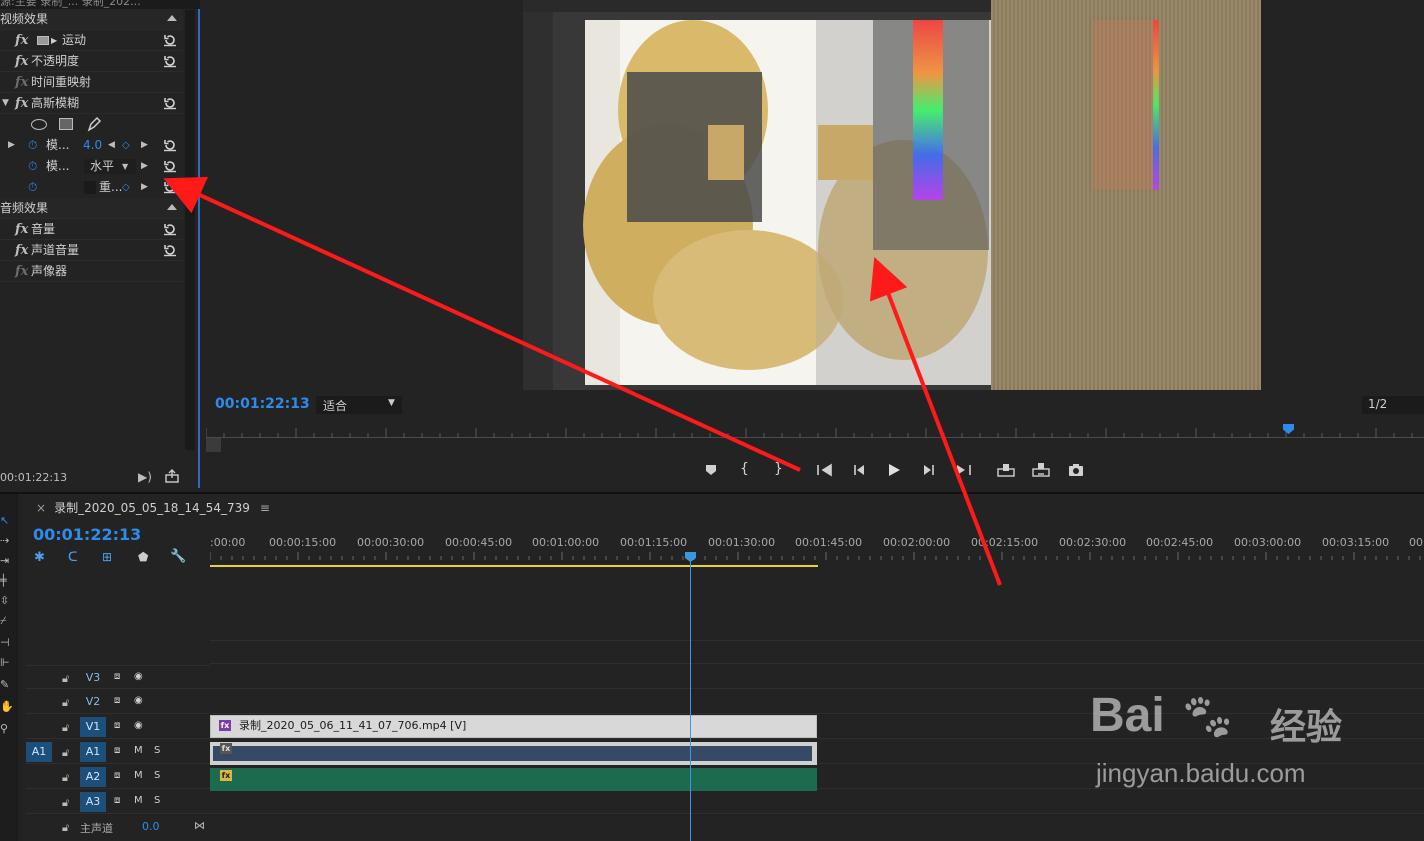  I want to click on source-patch-a1: A1, so click(39, 752).